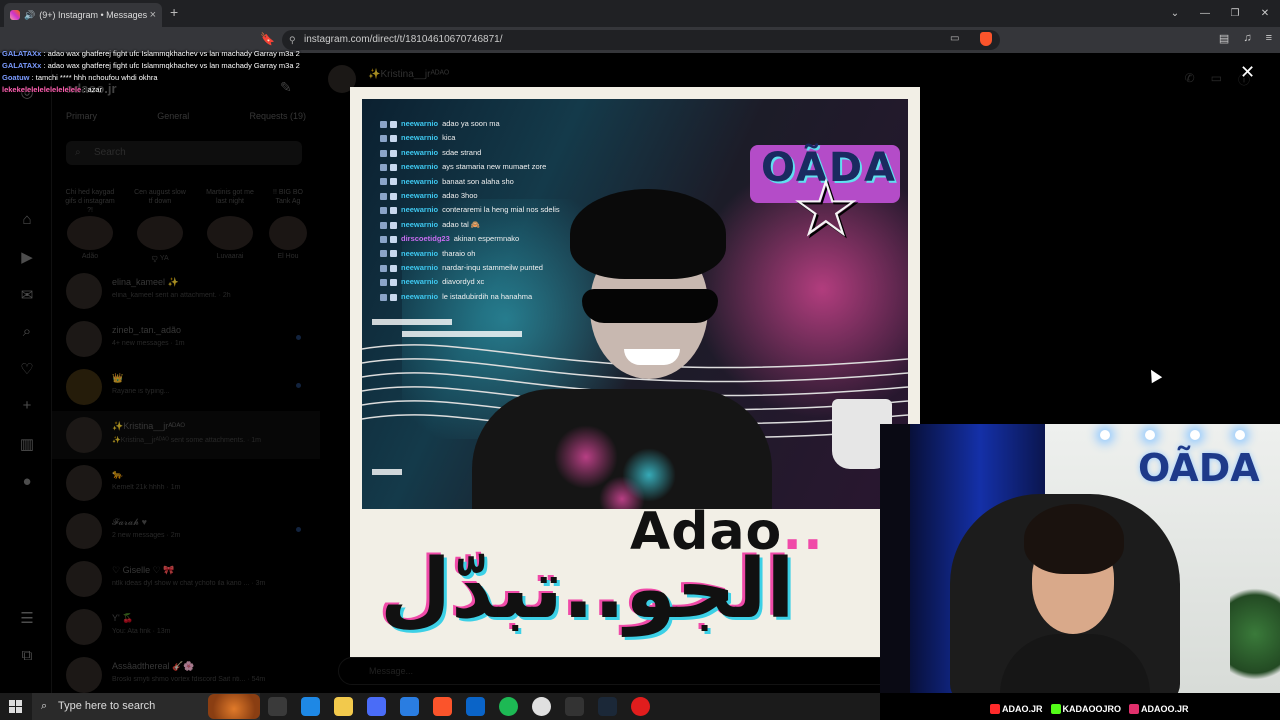 This screenshot has height=720, width=1280. What do you see at coordinates (376, 706) in the screenshot?
I see `creative-cloud-icon` at bounding box center [376, 706].